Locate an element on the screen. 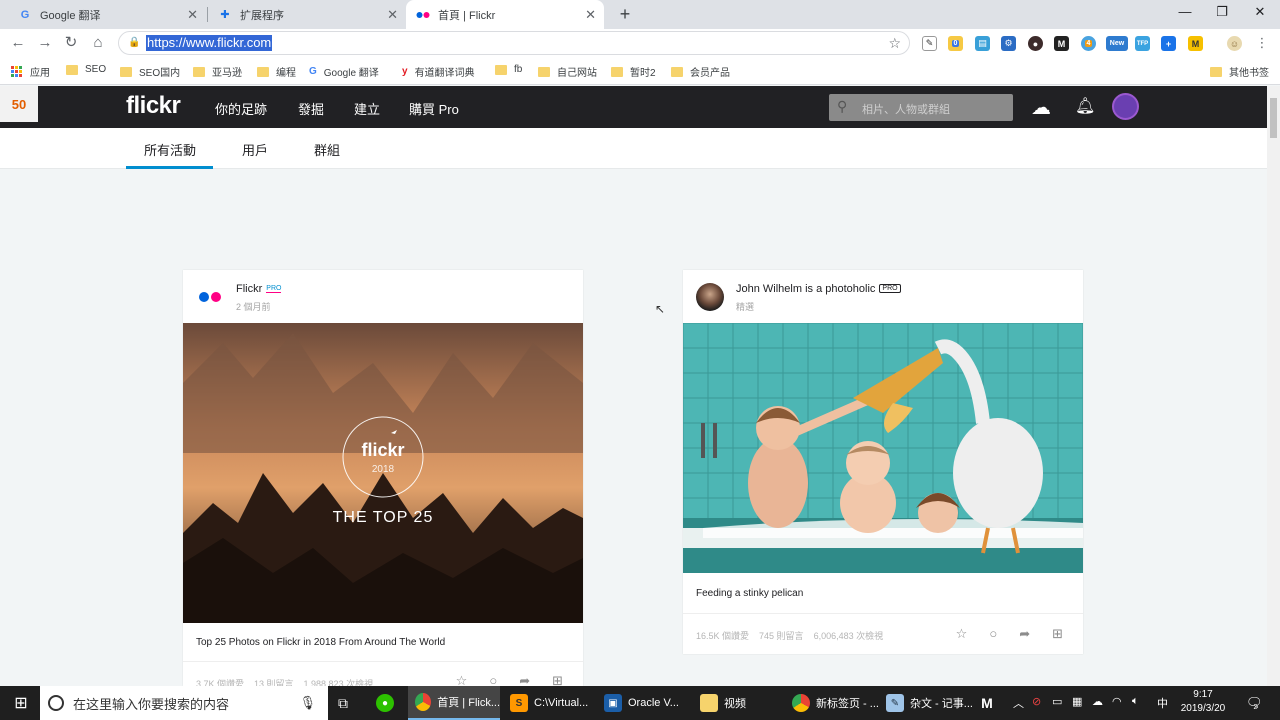  taskbar-search-input: 在这里输入你要搜索的内容 🎙︎ is located at coordinates (184, 703).